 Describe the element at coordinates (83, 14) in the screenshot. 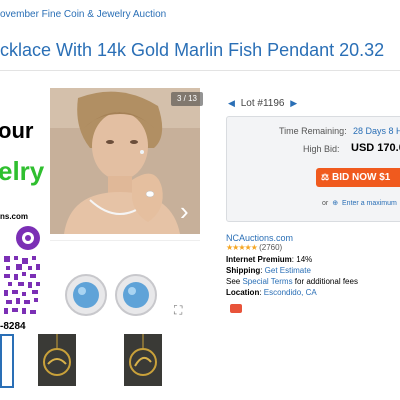

I see `breadcrumb: ovember Fine Coin & Jewelry Auction` at that location.